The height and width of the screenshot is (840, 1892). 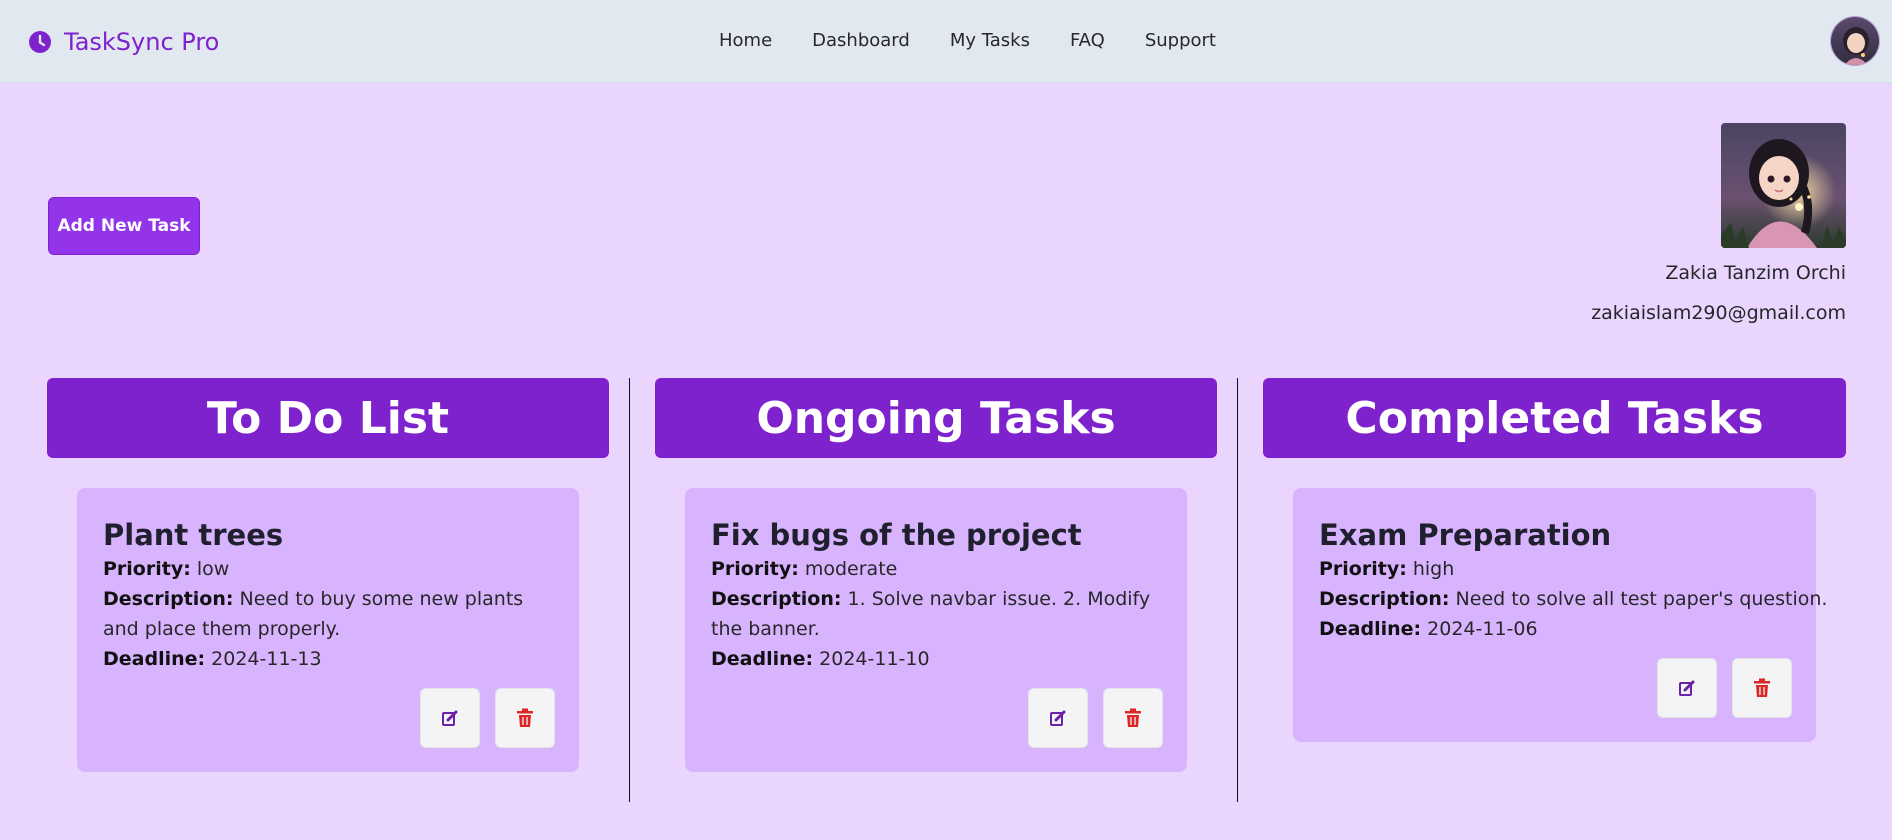 What do you see at coordinates (1641, 599) in the screenshot?
I see `description-value: Need to solve all test paper's question.` at bounding box center [1641, 599].